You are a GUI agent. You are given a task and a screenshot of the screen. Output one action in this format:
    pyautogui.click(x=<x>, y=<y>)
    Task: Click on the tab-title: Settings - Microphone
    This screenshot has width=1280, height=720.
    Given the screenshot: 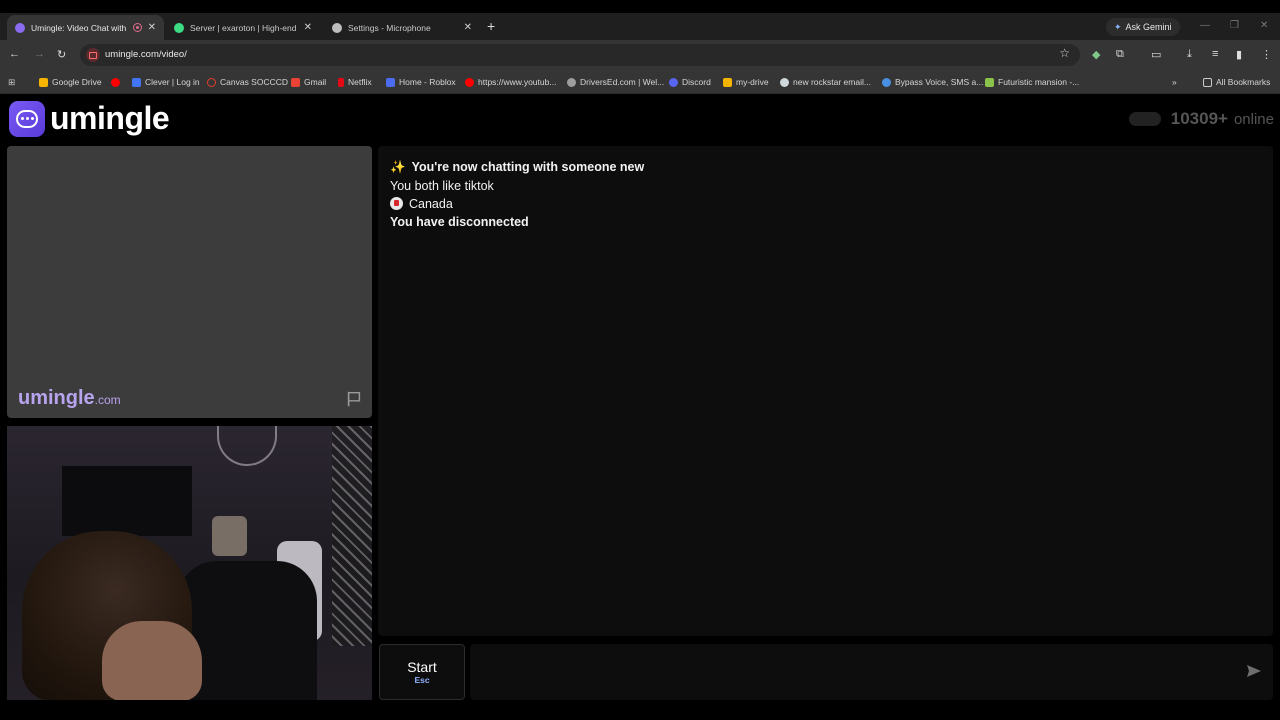 What is the action you would take?
    pyautogui.click(x=389, y=27)
    